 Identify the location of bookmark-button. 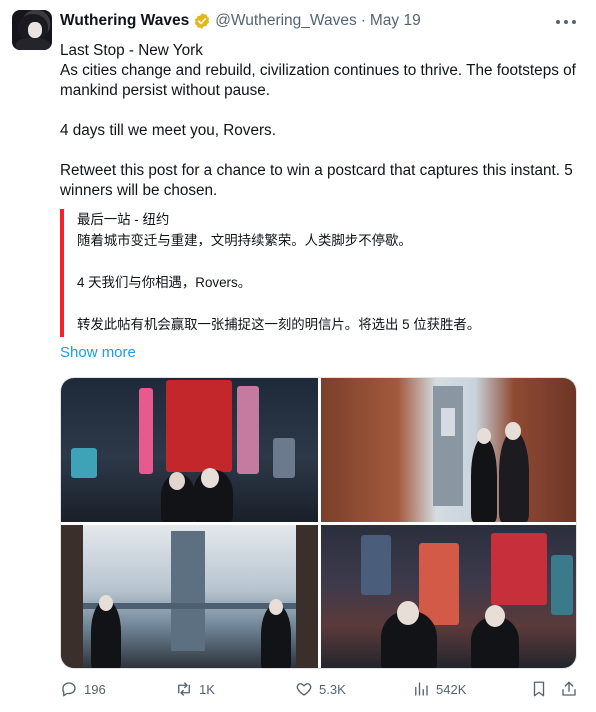
(539, 689).